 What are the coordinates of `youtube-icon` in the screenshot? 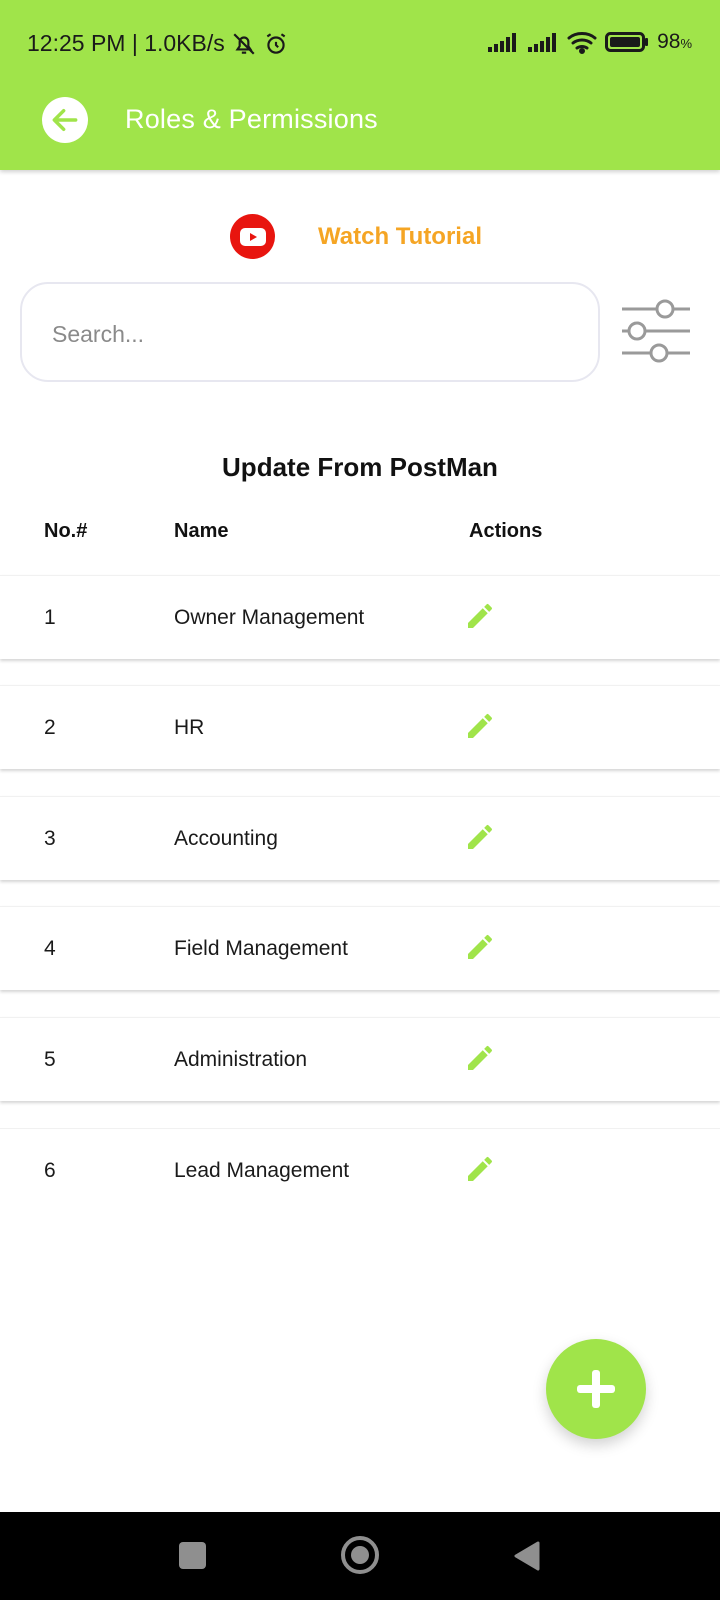 It's located at (252, 236).